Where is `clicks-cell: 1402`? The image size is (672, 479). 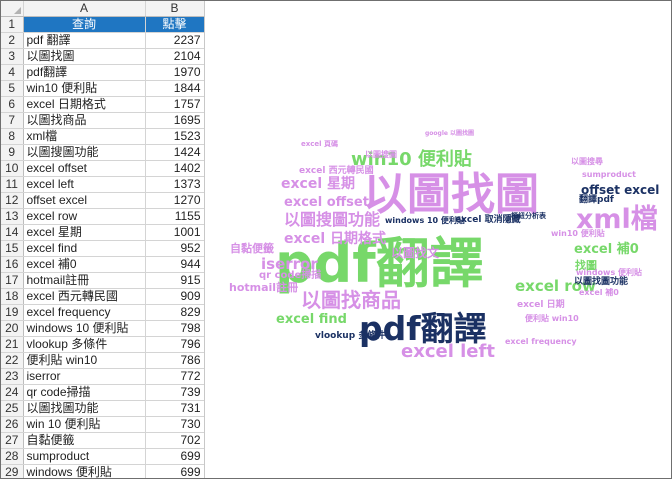 clicks-cell: 1402 is located at coordinates (174, 168).